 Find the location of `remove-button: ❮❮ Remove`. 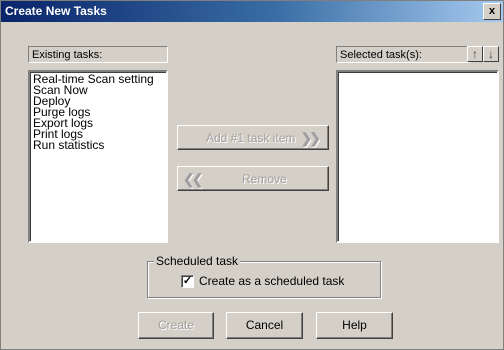

remove-button: ❮❮ Remove is located at coordinates (253, 178).